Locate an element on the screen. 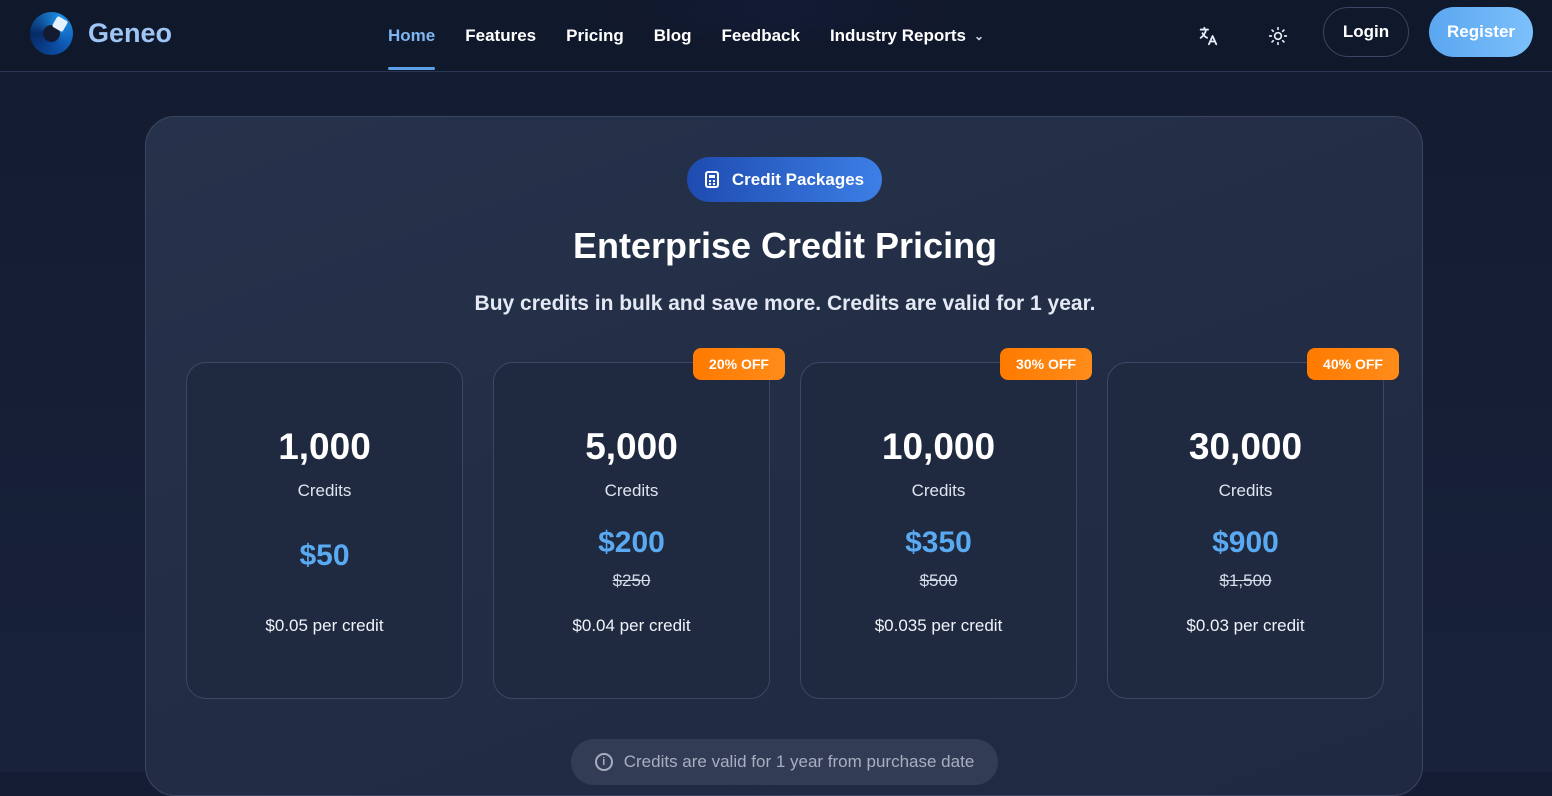 This screenshot has width=1552, height=796. info-icon: i is located at coordinates (603, 762).